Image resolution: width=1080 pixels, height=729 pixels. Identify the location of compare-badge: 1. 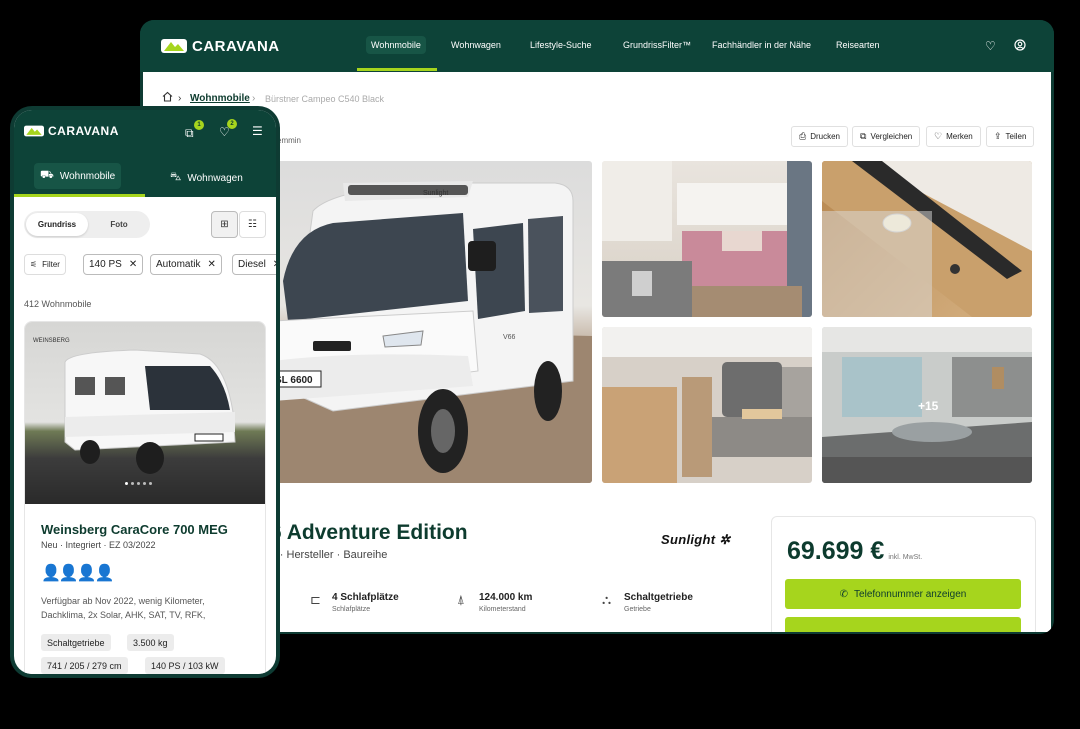
(199, 125).